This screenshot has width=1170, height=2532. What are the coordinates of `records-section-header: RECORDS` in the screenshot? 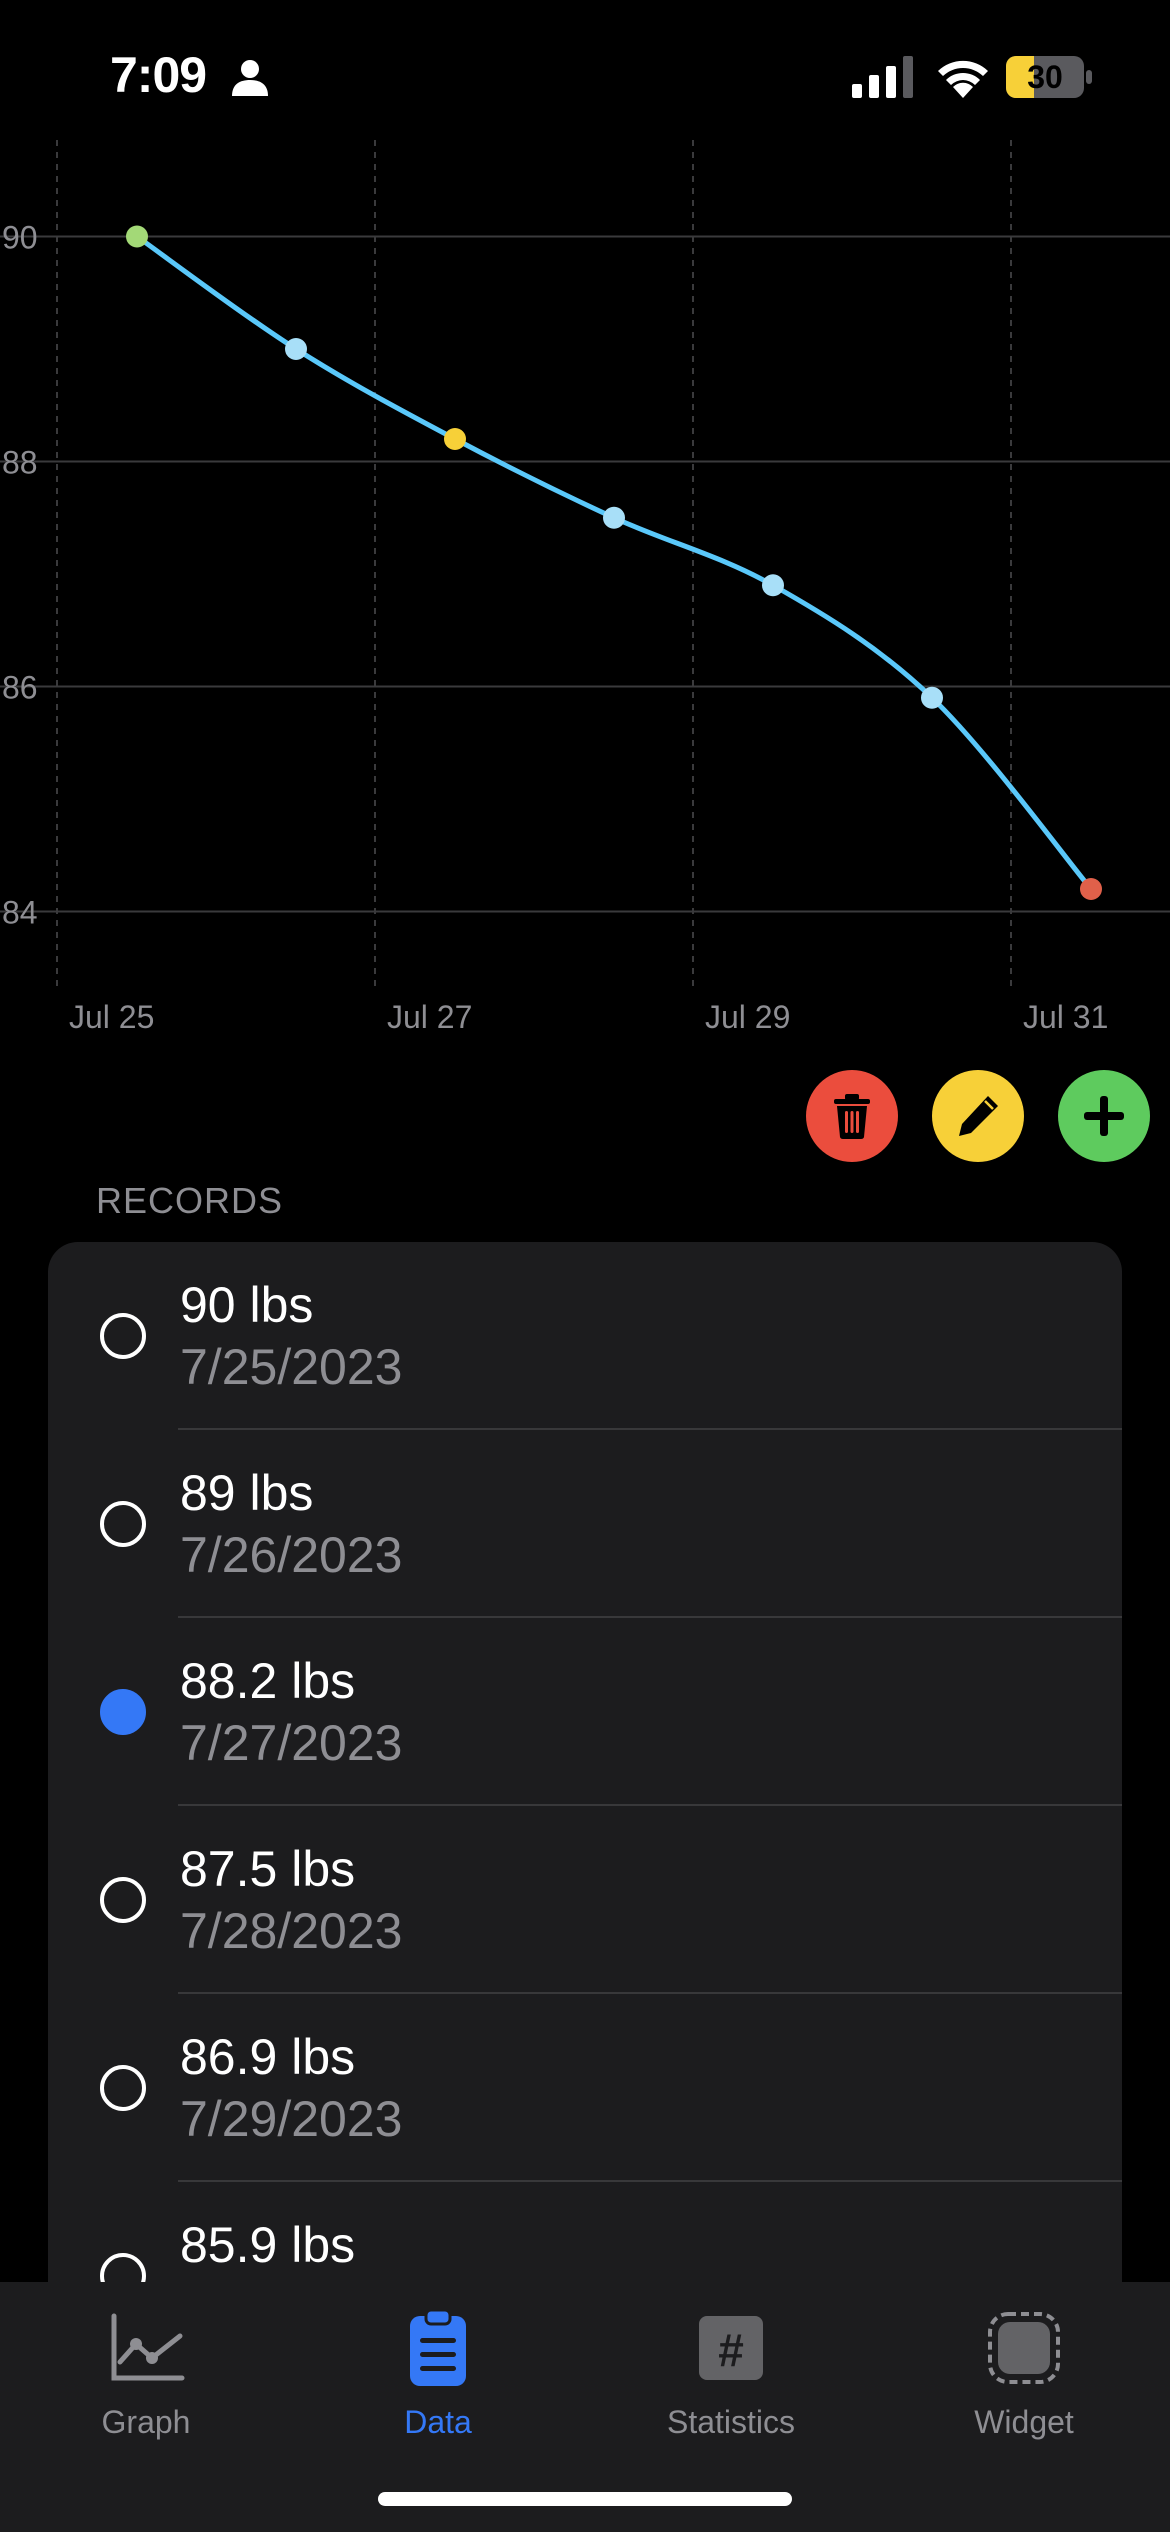 It's located at (190, 1200).